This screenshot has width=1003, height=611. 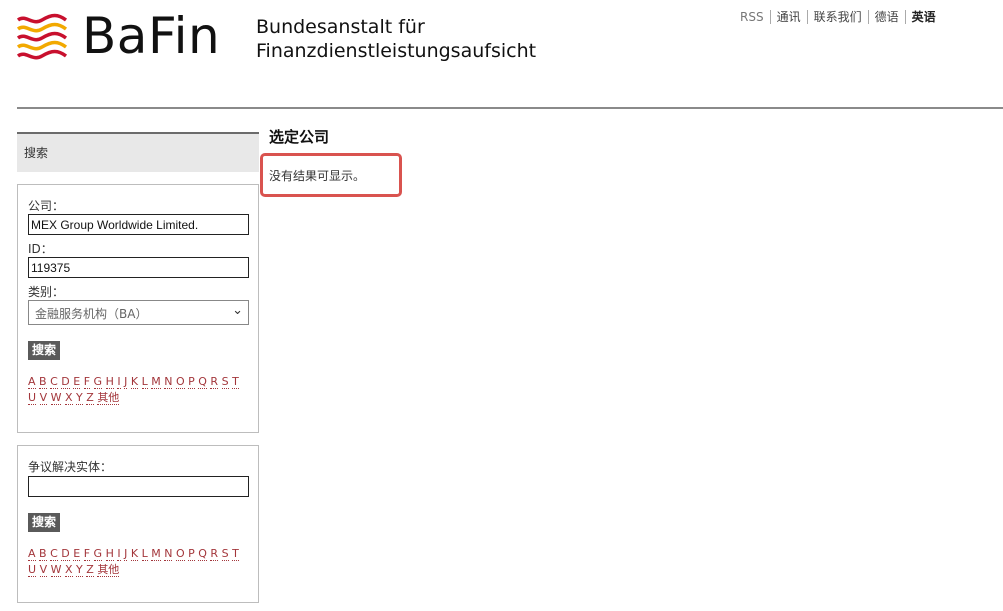 What do you see at coordinates (924, 17) in the screenshot?
I see `nav-english-link: 英语` at bounding box center [924, 17].